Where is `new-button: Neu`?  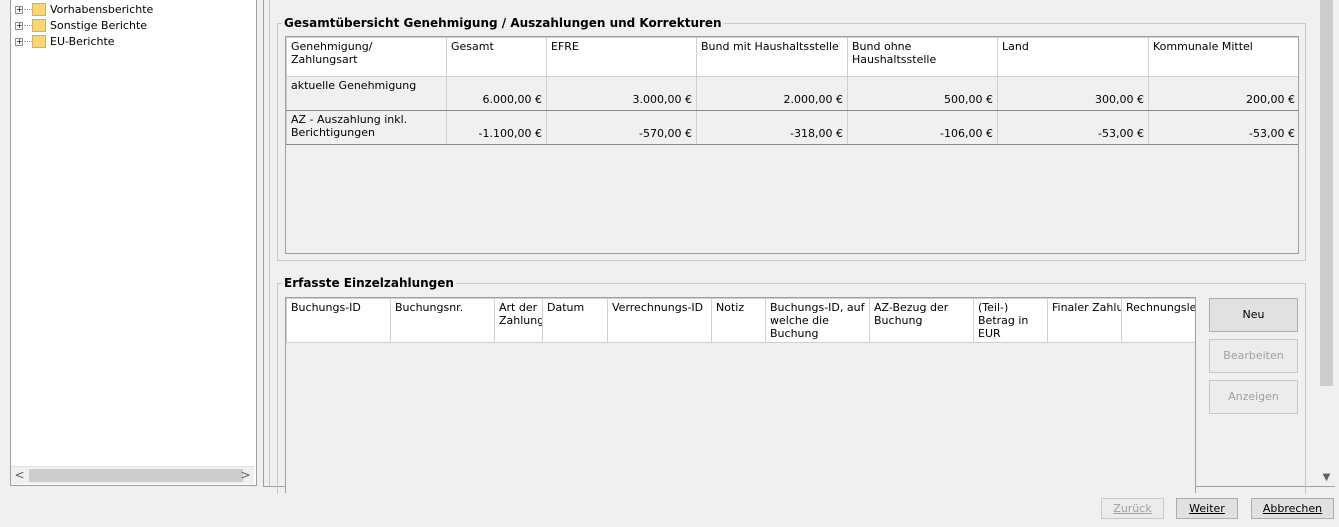
new-button: Neu is located at coordinates (1253, 315).